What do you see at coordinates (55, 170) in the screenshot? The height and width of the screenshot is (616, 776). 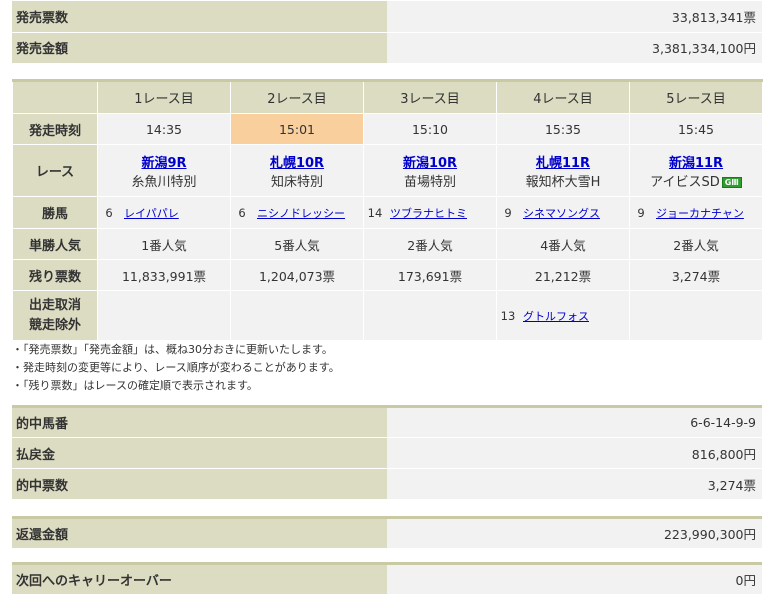 I see `row-label-race: レース` at bounding box center [55, 170].